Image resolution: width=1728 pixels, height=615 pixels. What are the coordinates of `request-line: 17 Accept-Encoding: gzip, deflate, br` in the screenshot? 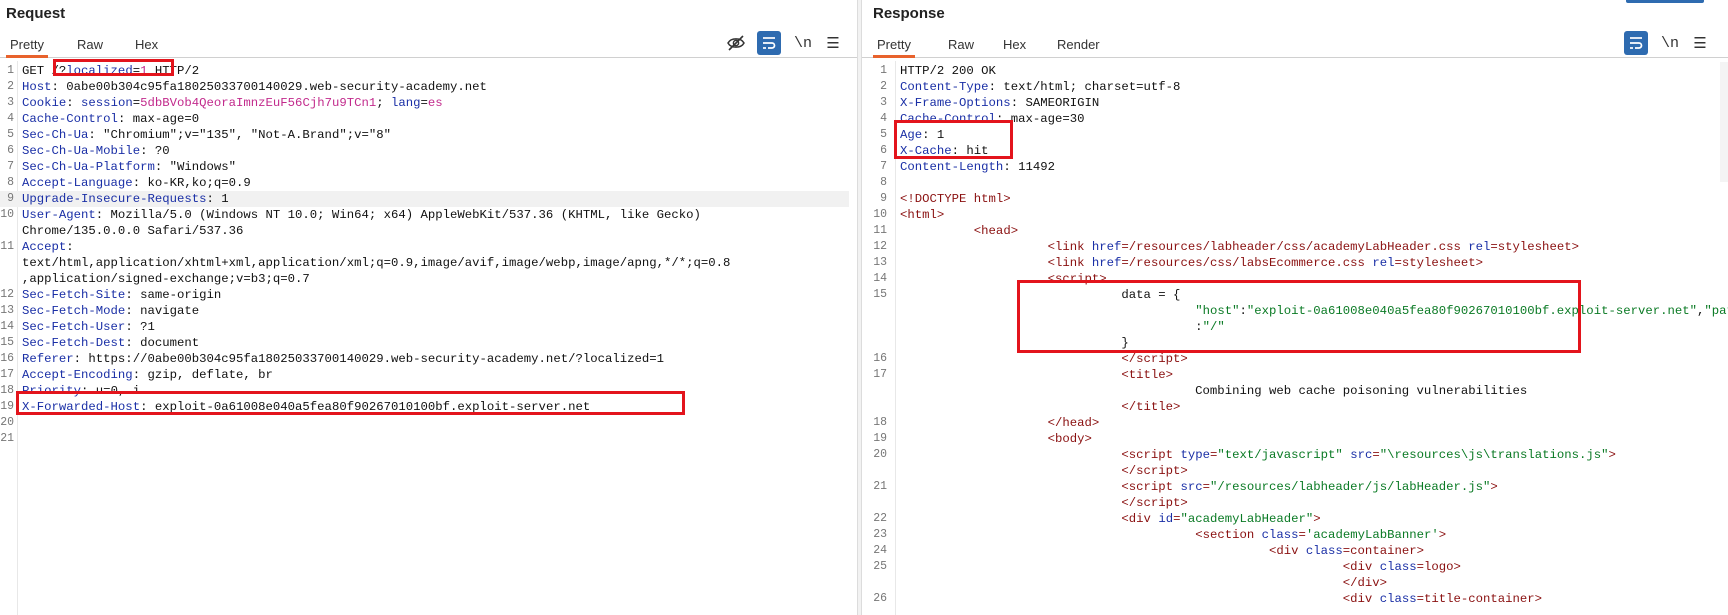 It's located at (424, 375).